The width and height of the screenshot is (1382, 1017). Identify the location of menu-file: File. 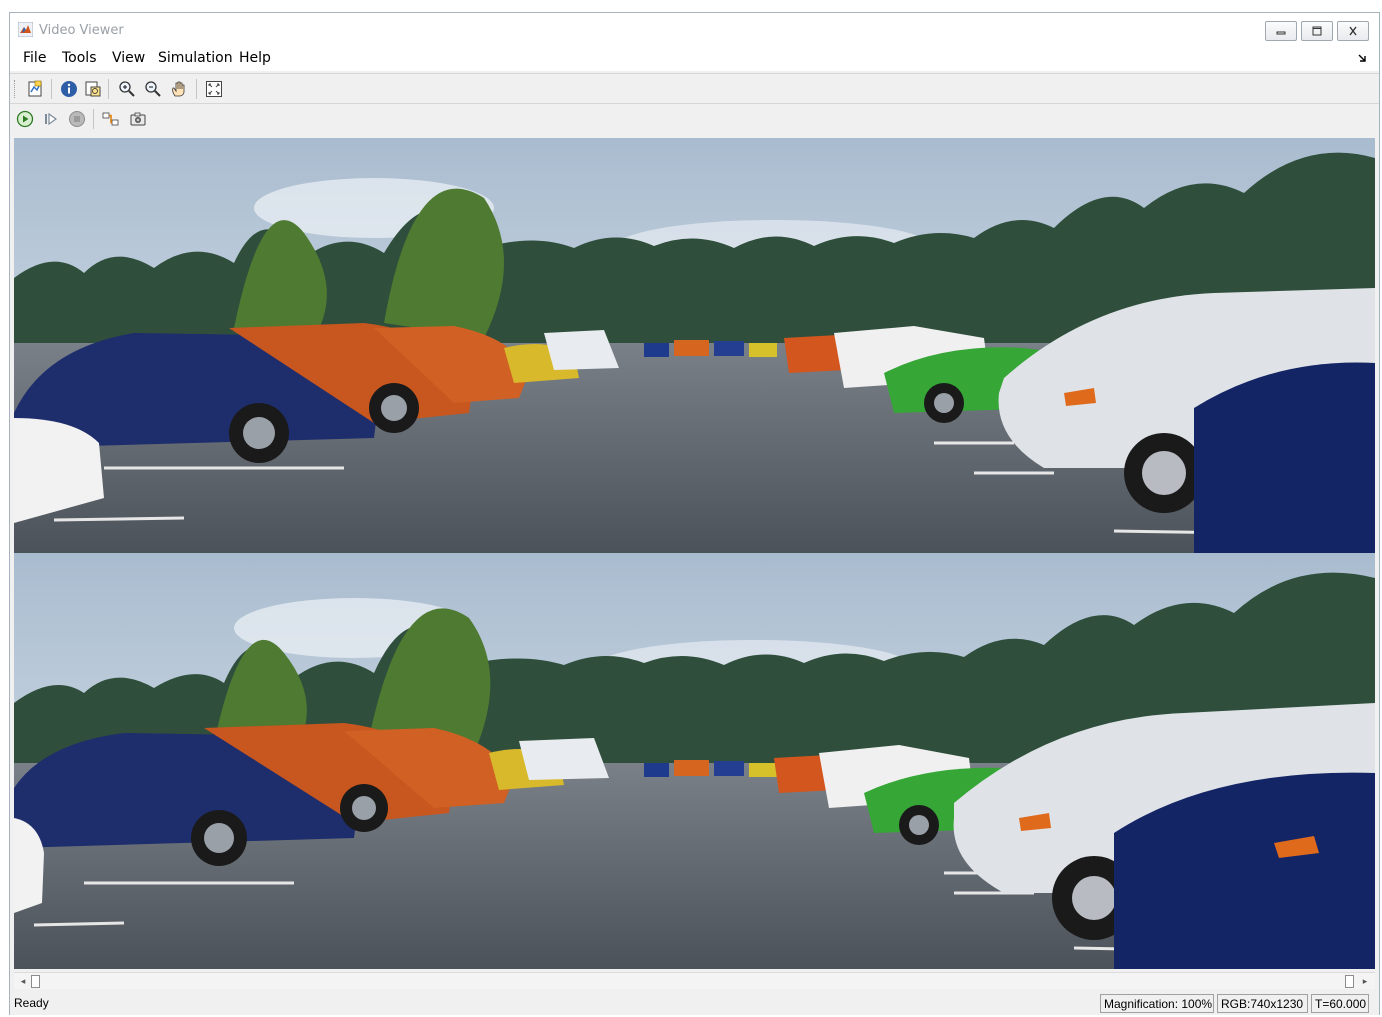
(34, 58).